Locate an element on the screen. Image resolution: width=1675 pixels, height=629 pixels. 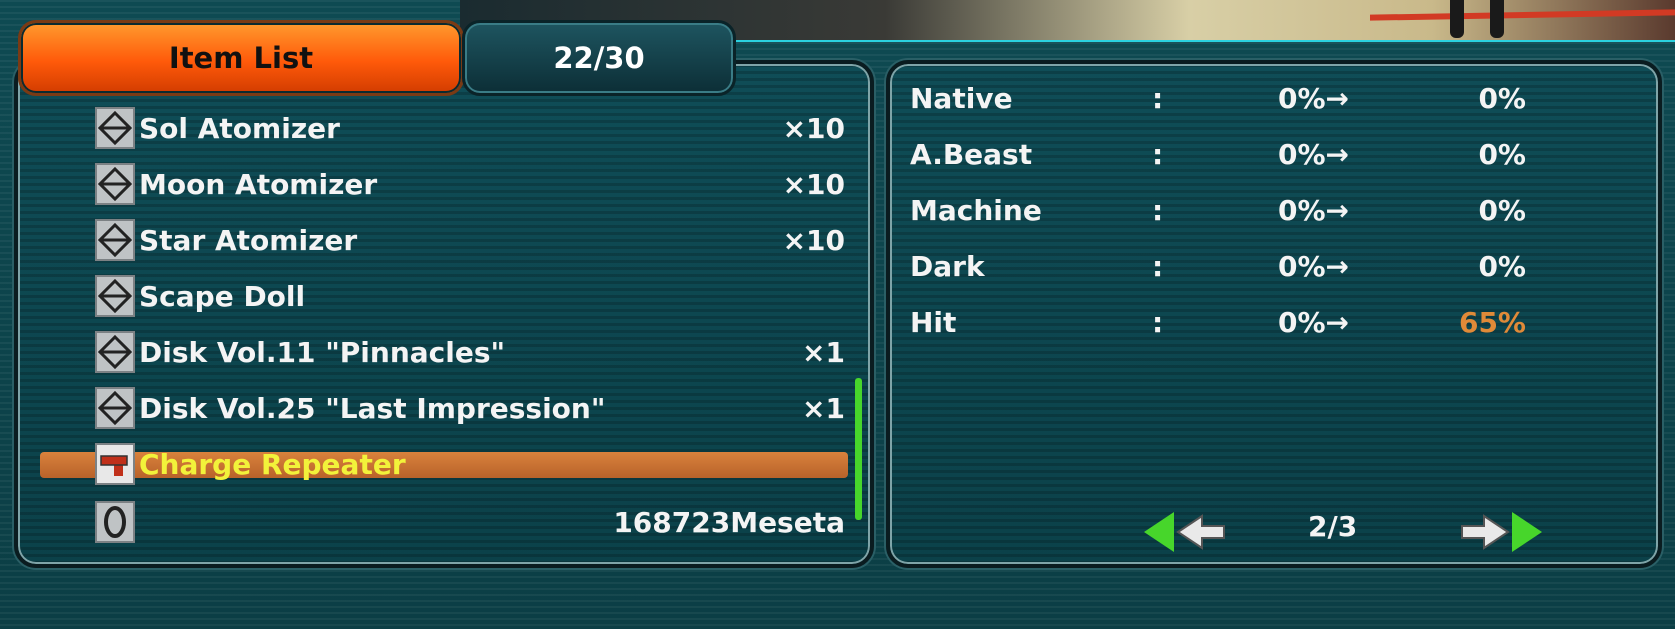
item-name: Charge Repeater is located at coordinates (272, 464).